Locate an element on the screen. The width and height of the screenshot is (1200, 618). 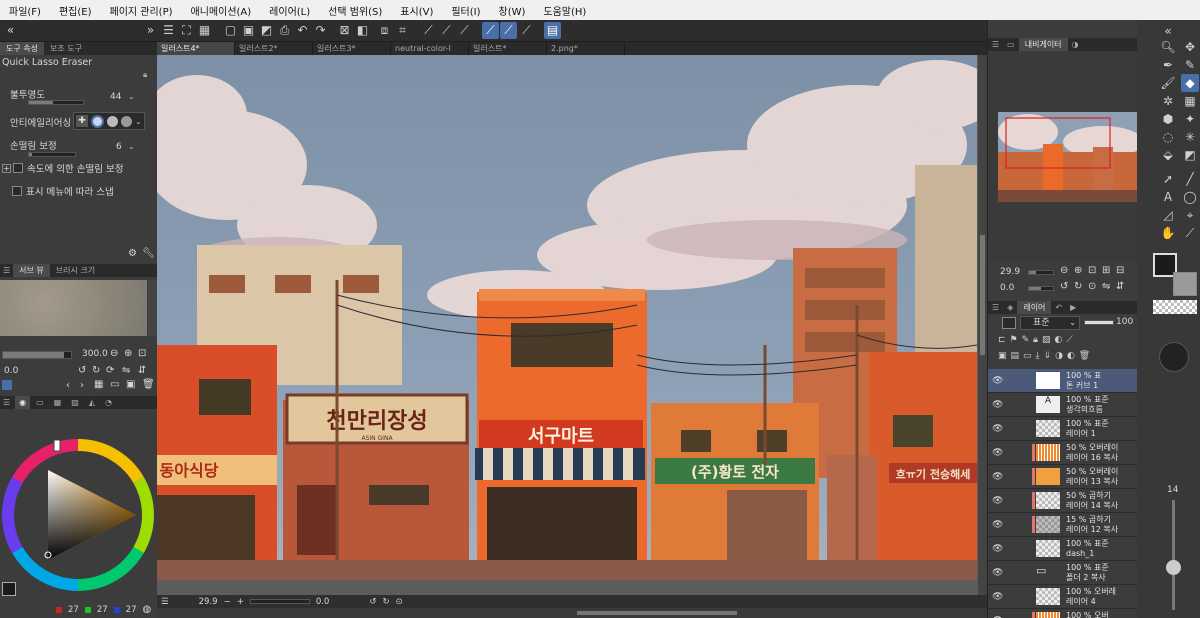
lock-icon: 🔒︎ is located at coordinates (1035, 343).